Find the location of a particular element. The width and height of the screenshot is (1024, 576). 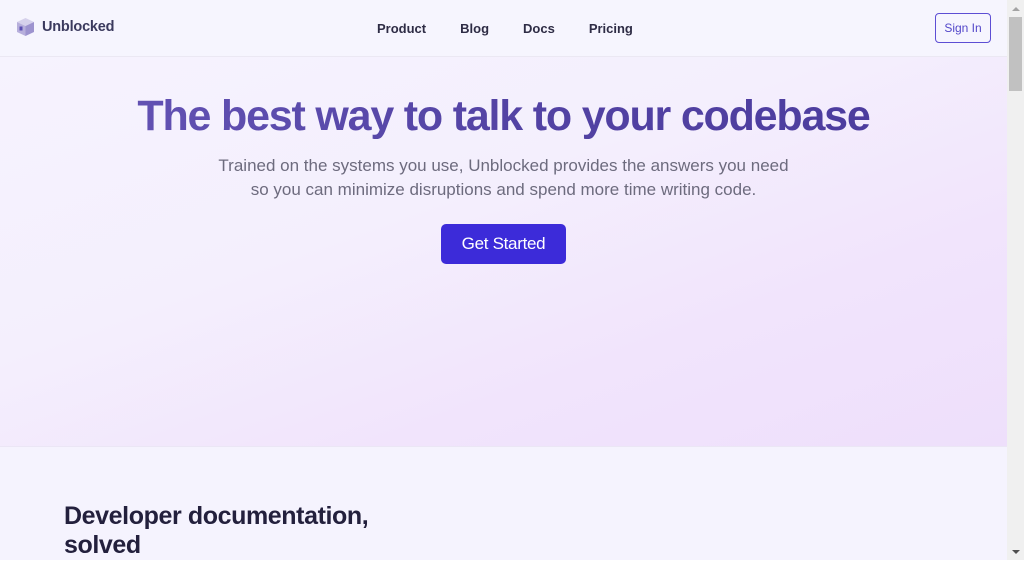

vertical-scrollbar is located at coordinates (1015, 280).